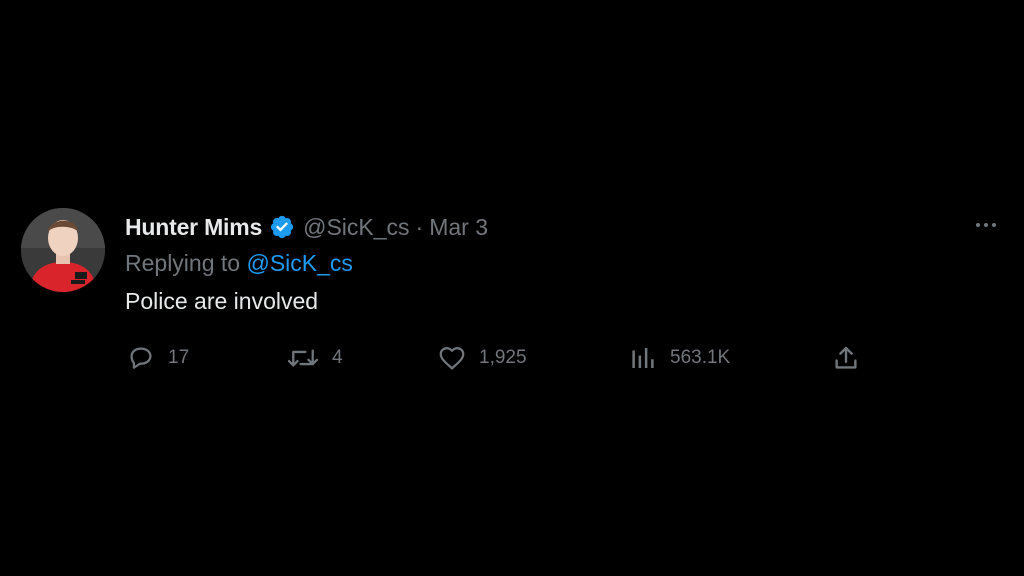 This screenshot has width=1024, height=576. I want to click on share-button, so click(846, 358).